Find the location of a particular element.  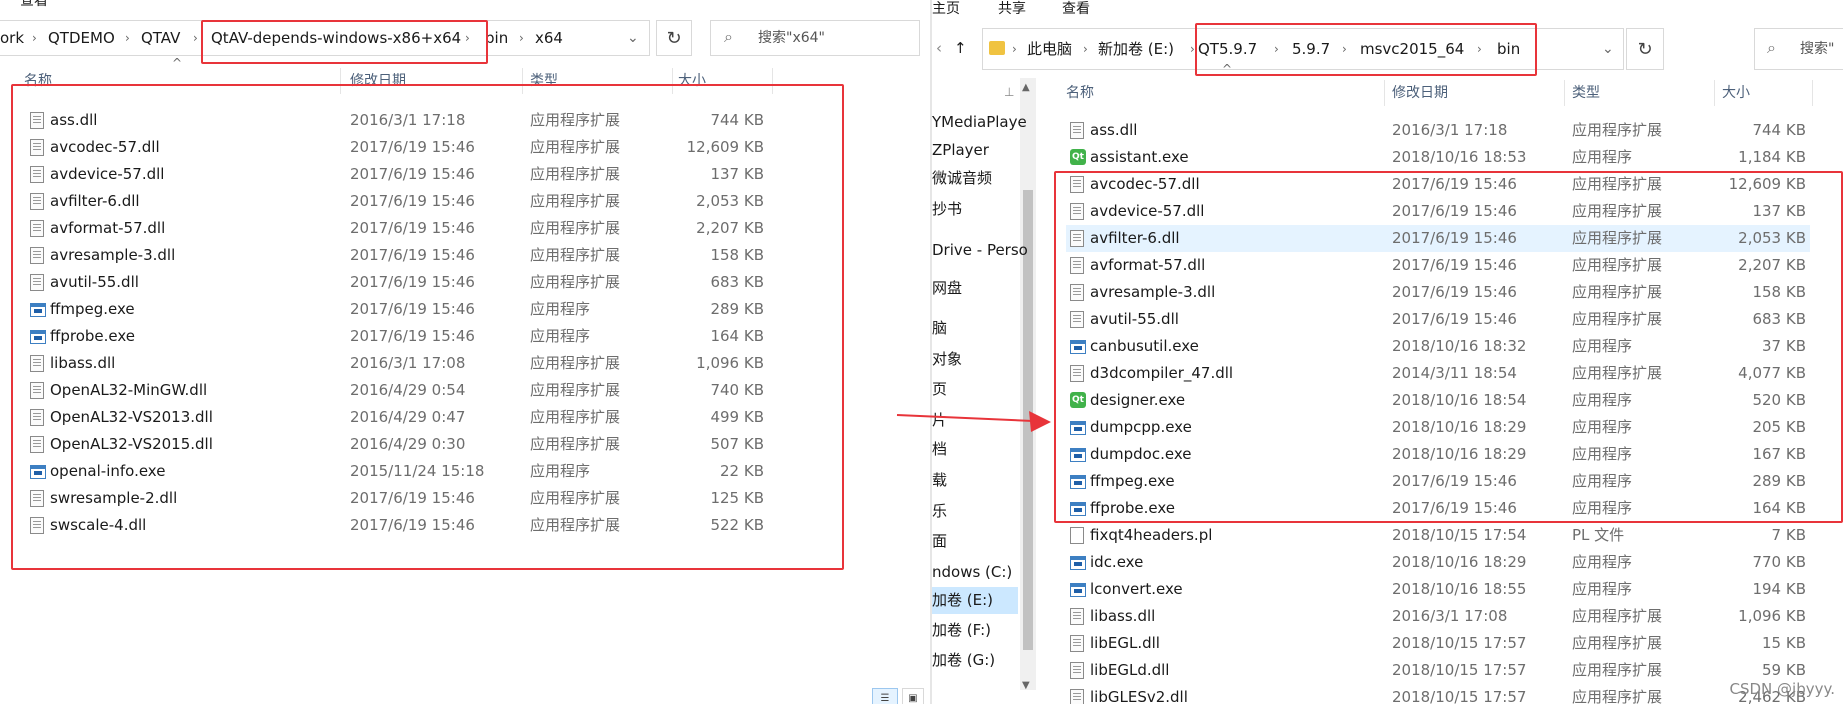

details-view-icon: ☰ is located at coordinates (885, 698).